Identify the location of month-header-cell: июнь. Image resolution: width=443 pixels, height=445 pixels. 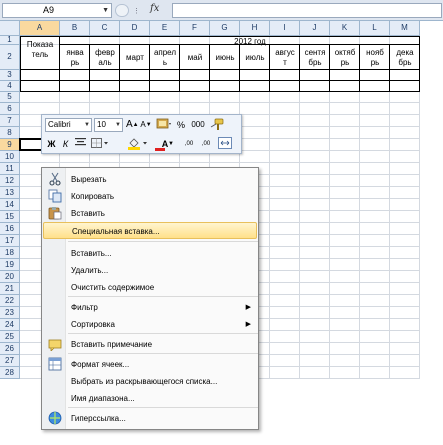
(225, 58).